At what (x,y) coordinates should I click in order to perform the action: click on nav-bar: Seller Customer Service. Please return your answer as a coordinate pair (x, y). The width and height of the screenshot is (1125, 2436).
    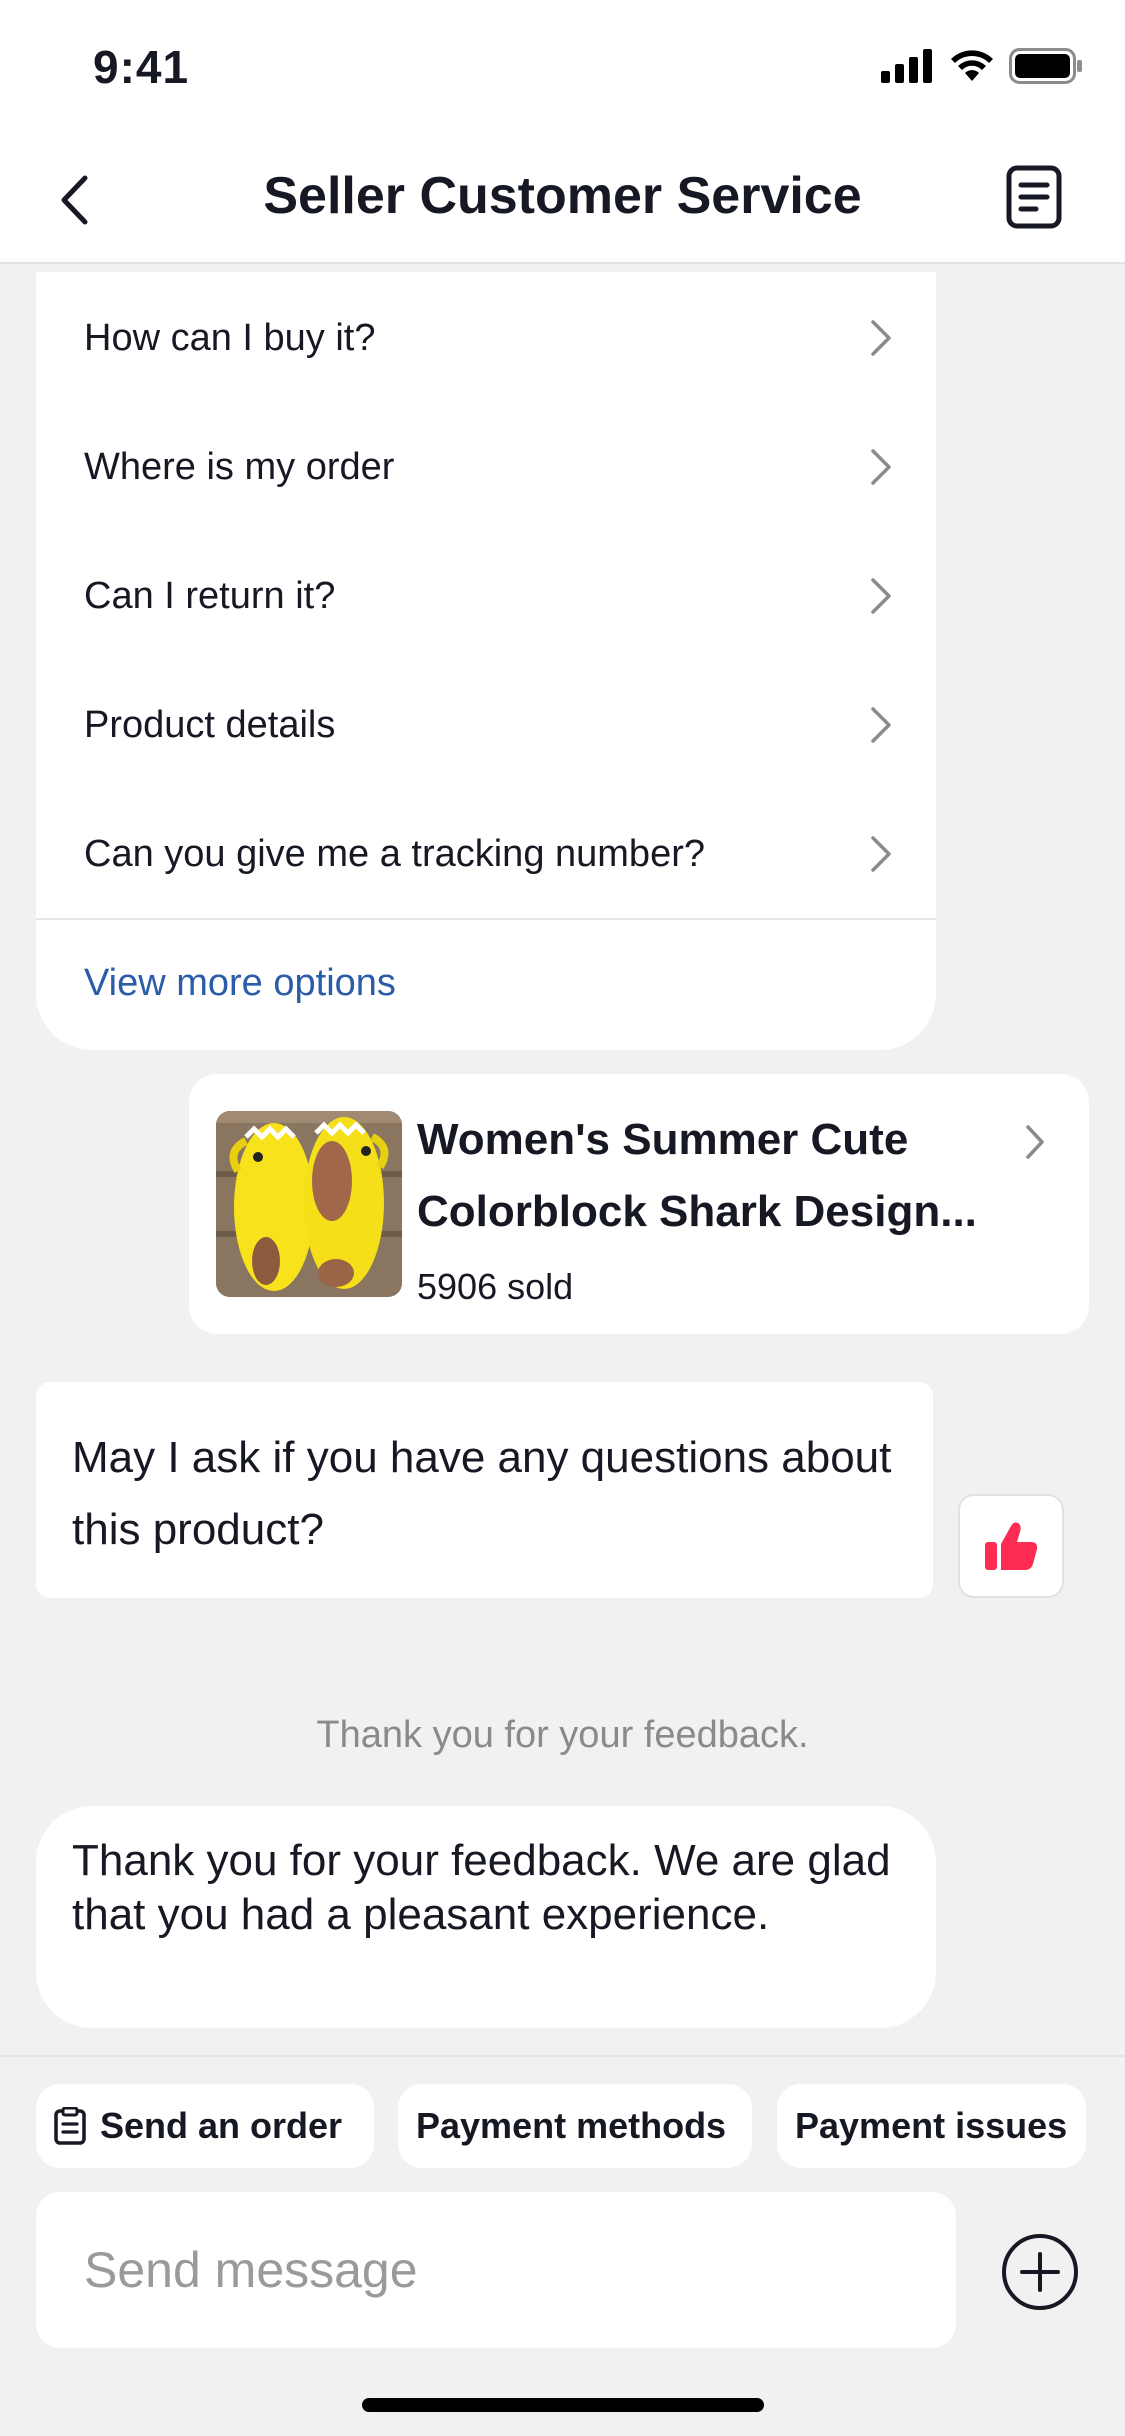
    Looking at the image, I should click on (562, 198).